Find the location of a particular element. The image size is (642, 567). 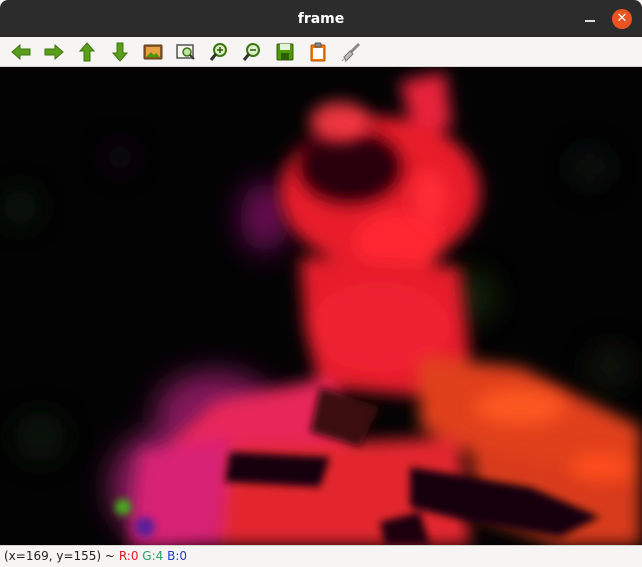

title-bar: frame ✕ is located at coordinates (321, 18).